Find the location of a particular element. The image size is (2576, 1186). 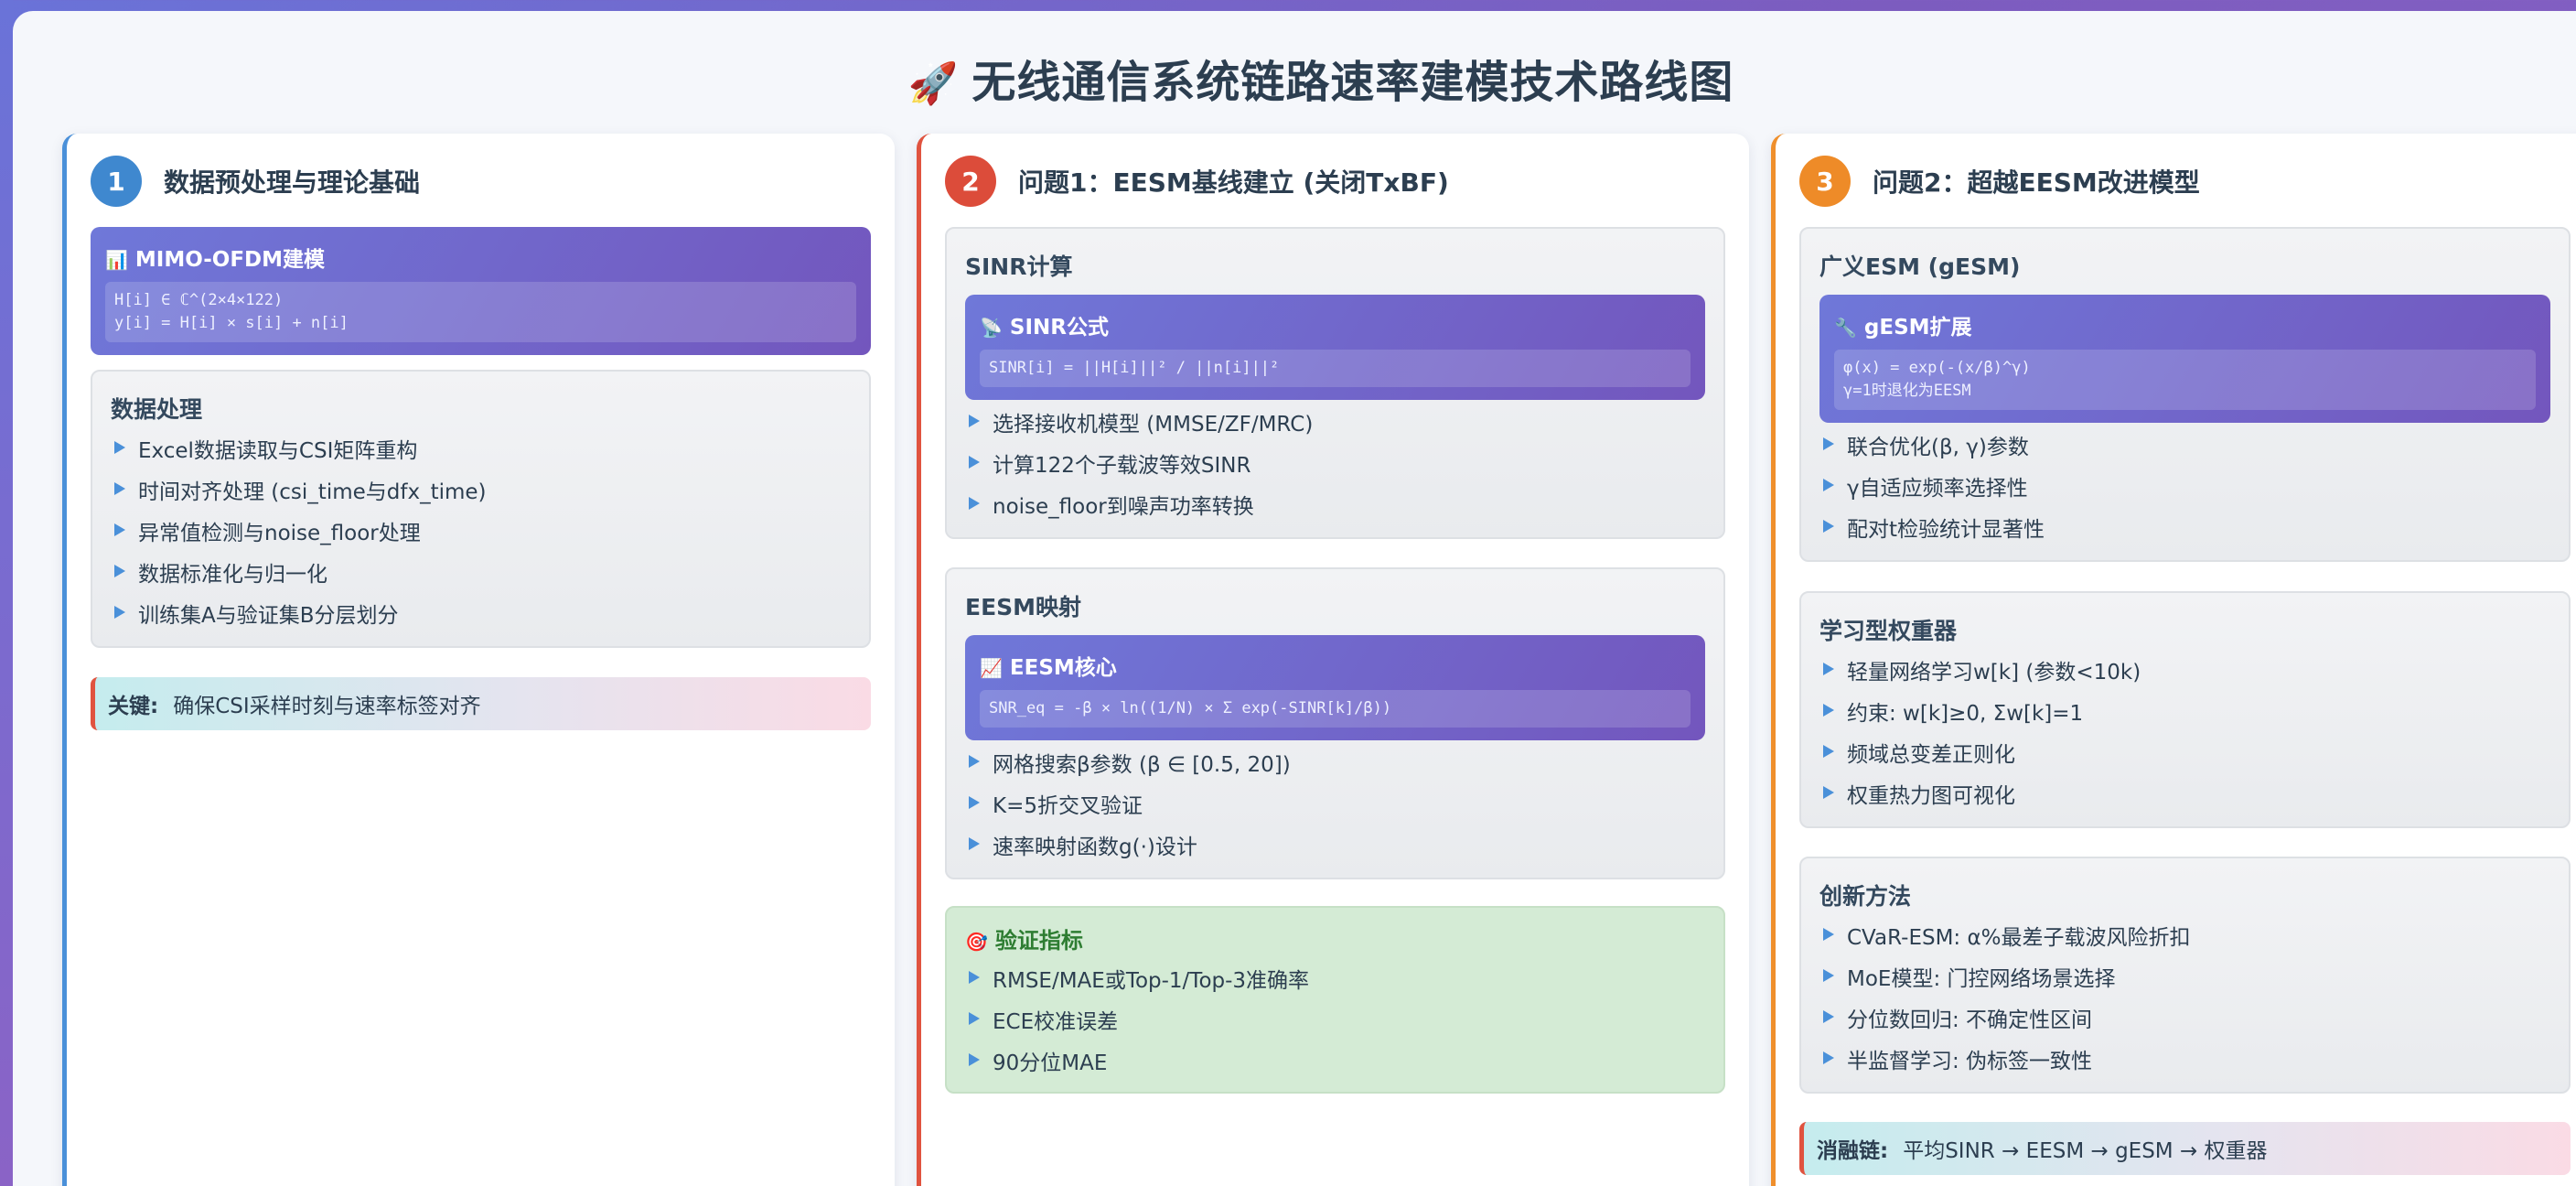

section-title: 广义ESM (gESM) is located at coordinates (1920, 266).